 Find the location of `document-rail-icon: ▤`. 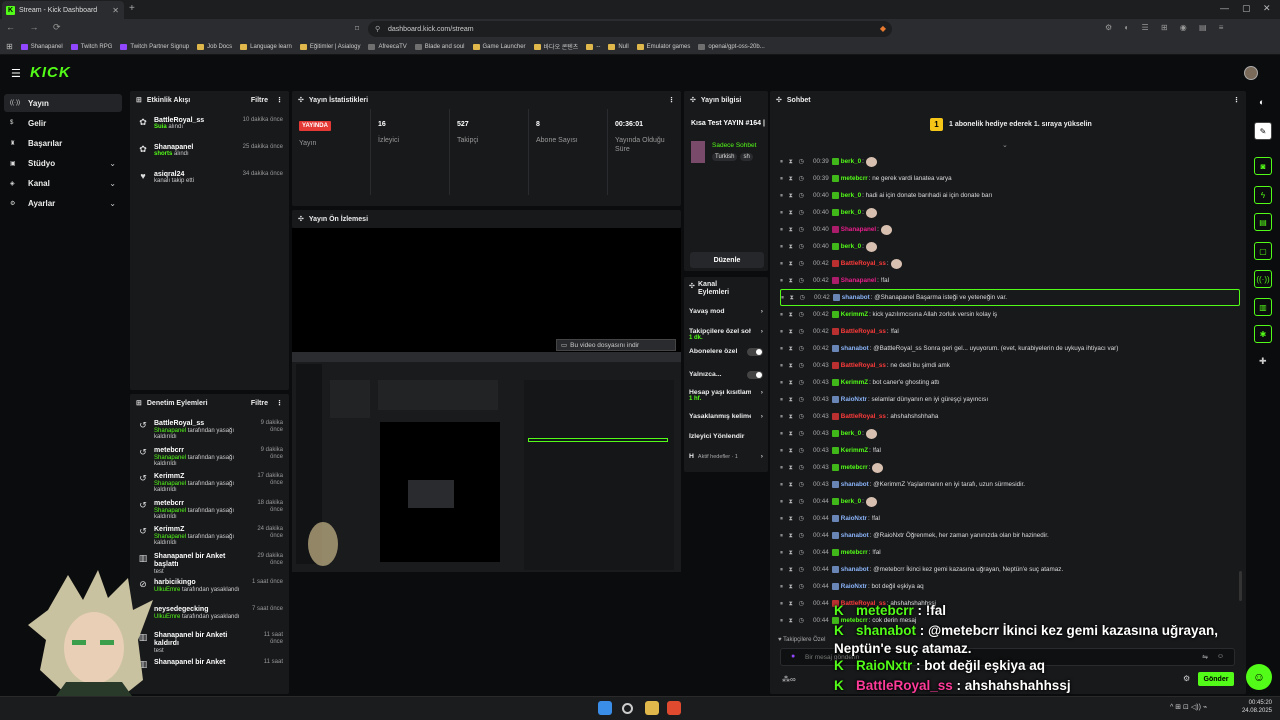

document-rail-icon: ▤ is located at coordinates (1263, 222).